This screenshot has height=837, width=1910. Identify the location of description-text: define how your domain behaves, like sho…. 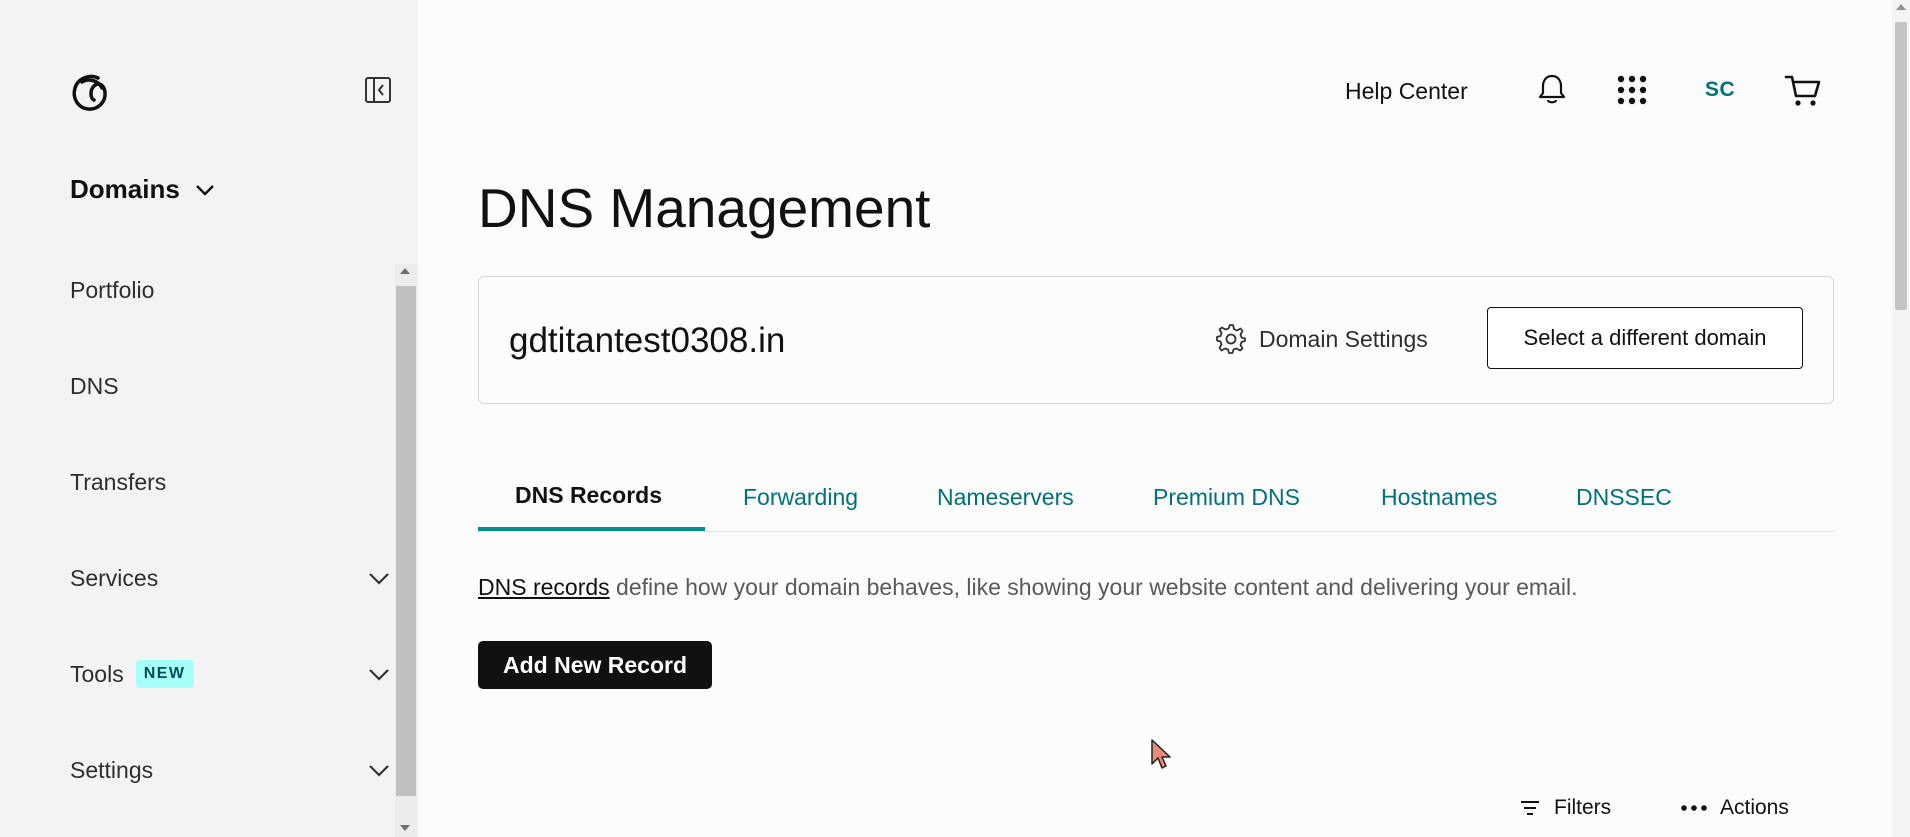
(1093, 587).